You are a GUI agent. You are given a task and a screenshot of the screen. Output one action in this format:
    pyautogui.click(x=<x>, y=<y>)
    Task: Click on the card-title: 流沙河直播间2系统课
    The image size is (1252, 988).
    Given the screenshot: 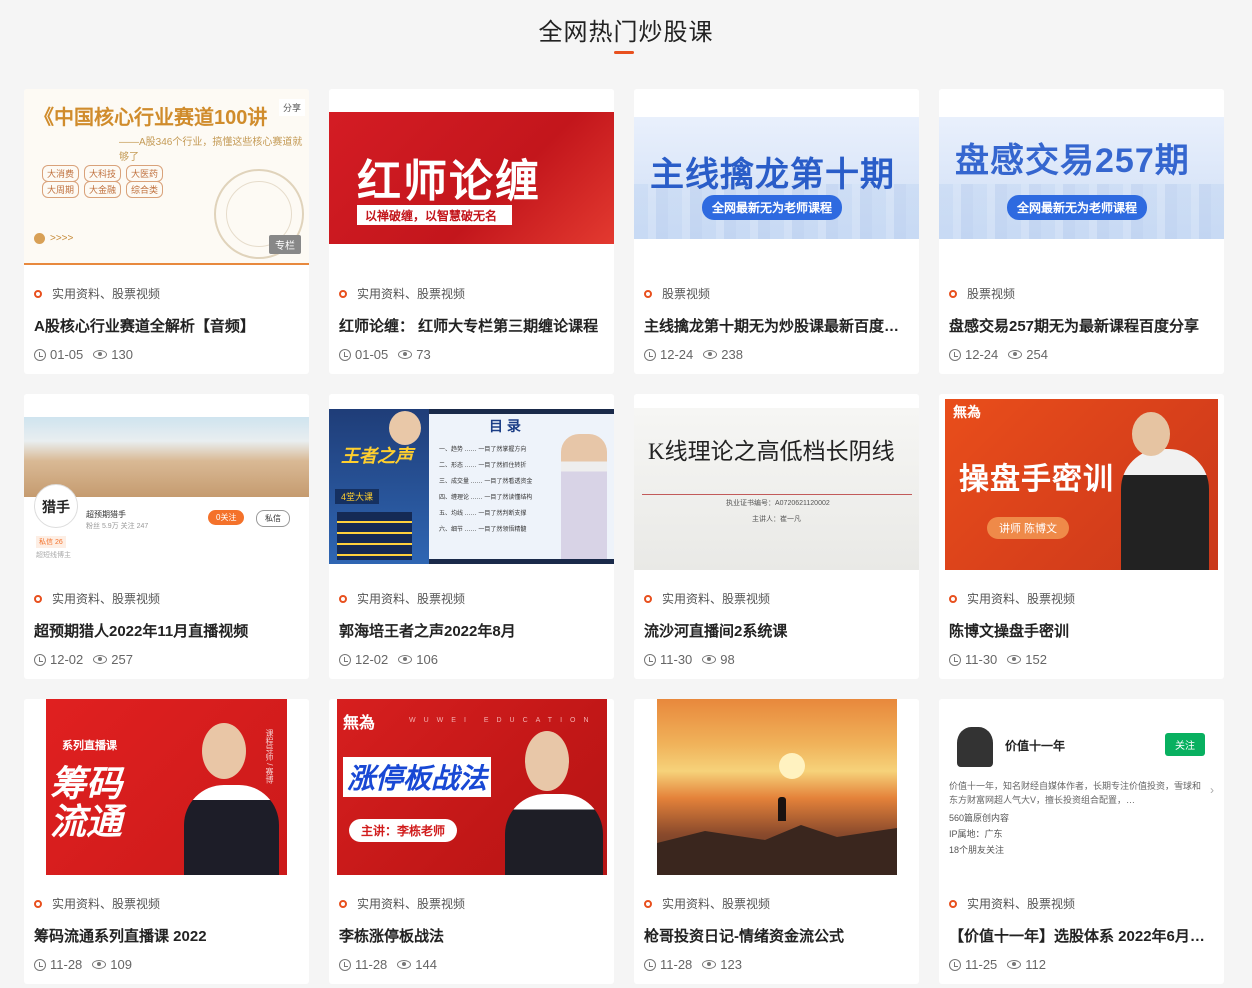 What is the action you would take?
    pyautogui.click(x=776, y=630)
    